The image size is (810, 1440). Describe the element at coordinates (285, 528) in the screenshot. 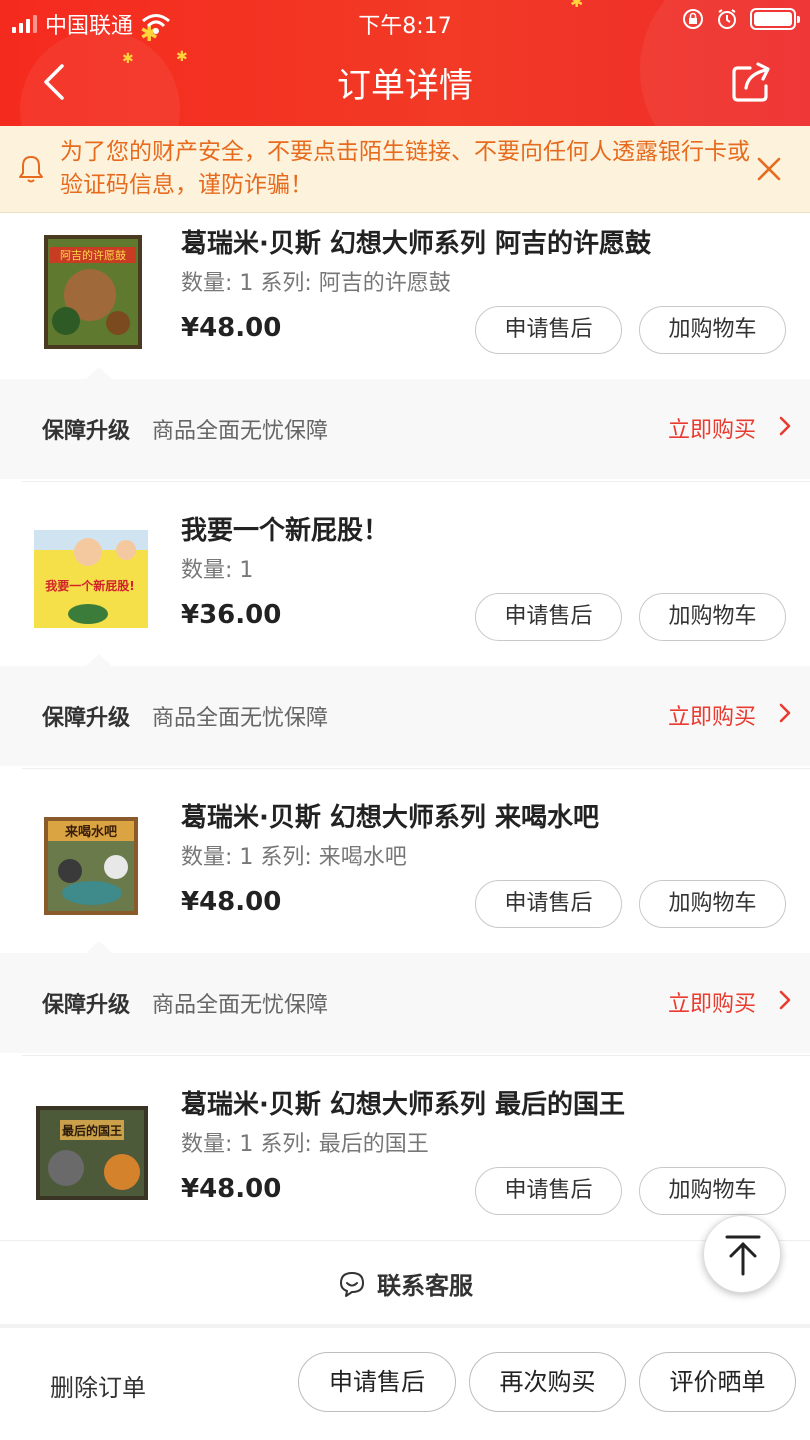

I see `product-title: 我要一个新屁股！` at that location.